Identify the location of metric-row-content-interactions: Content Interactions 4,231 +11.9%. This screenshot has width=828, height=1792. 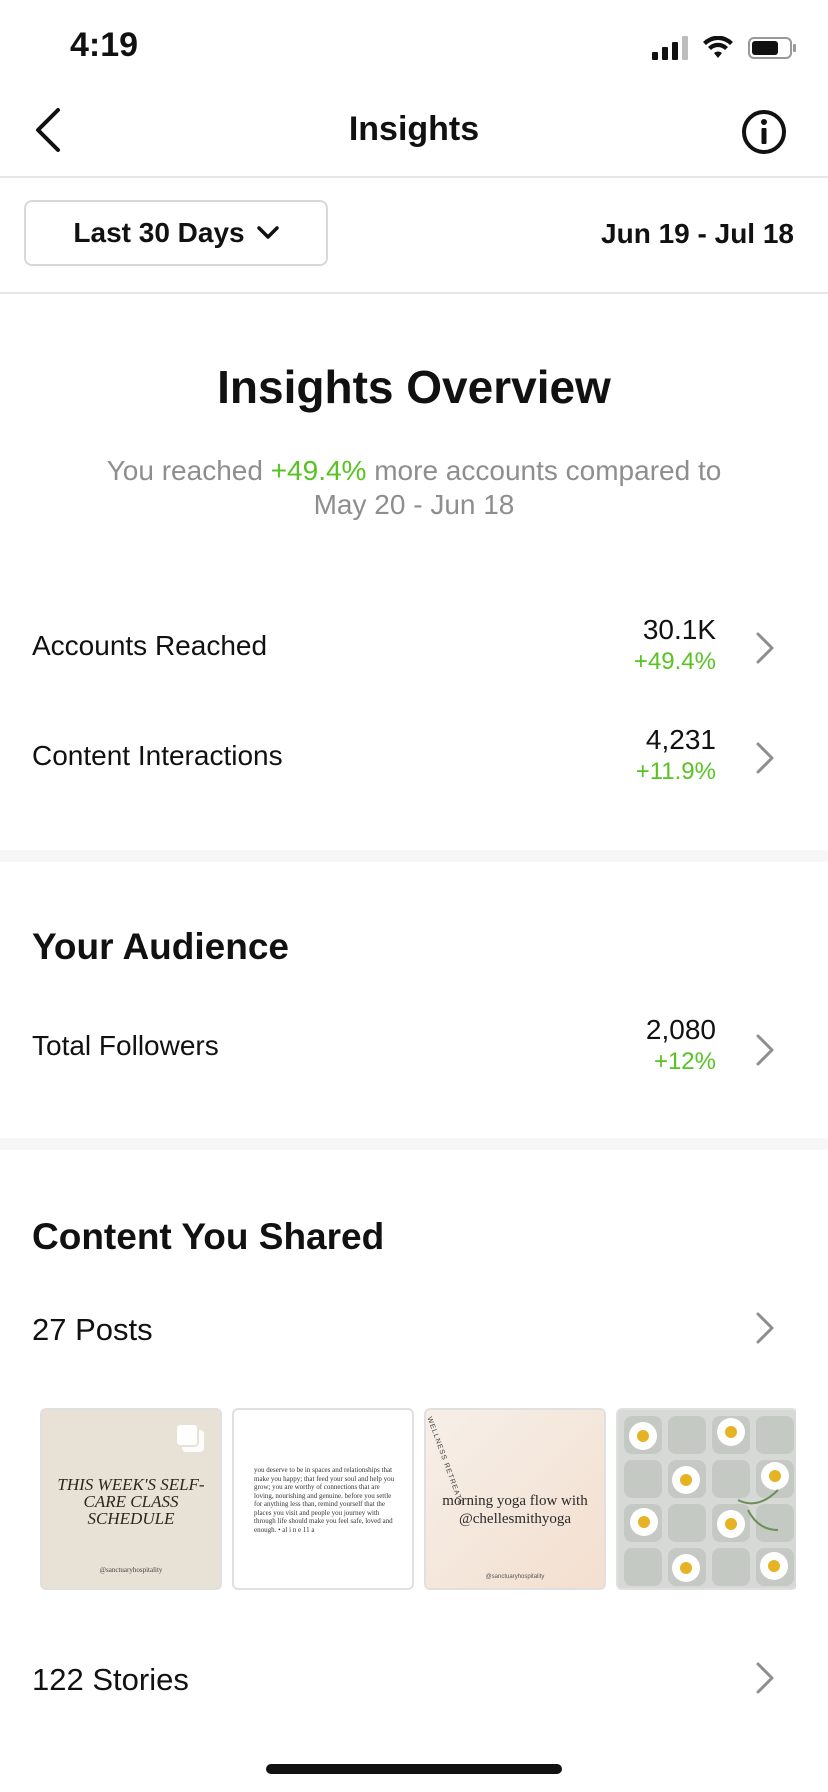
(414, 765).